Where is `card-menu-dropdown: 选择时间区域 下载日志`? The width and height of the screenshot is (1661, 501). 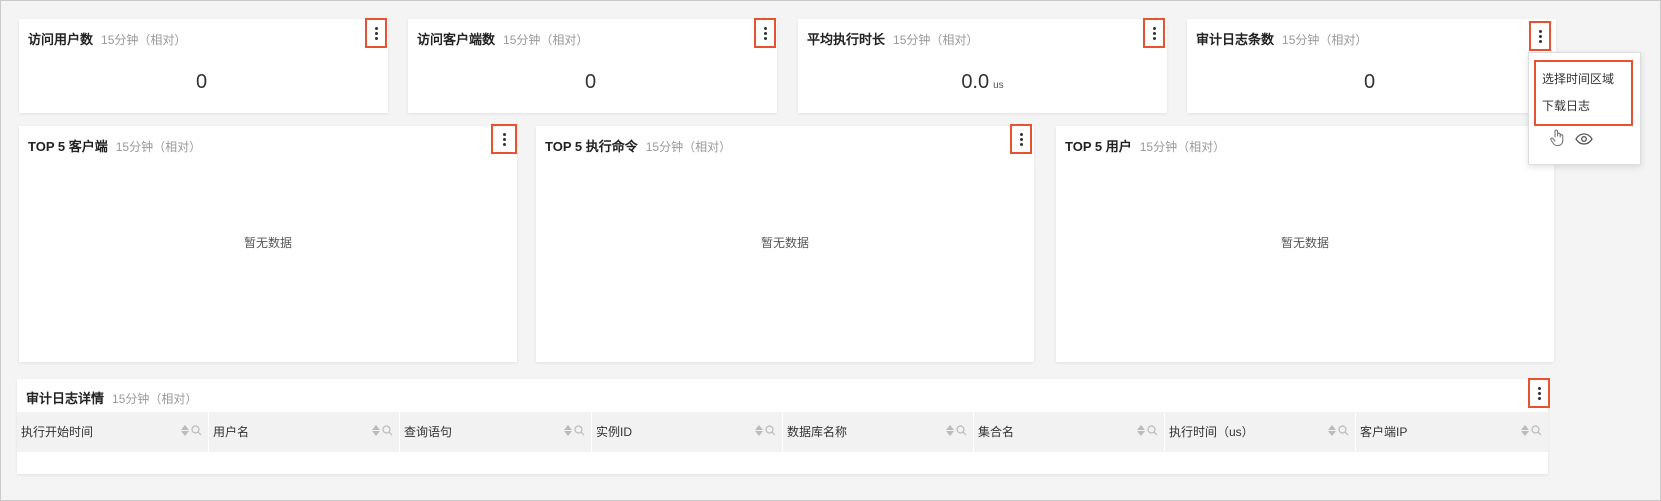 card-menu-dropdown: 选择时间区域 下载日志 is located at coordinates (1584, 108).